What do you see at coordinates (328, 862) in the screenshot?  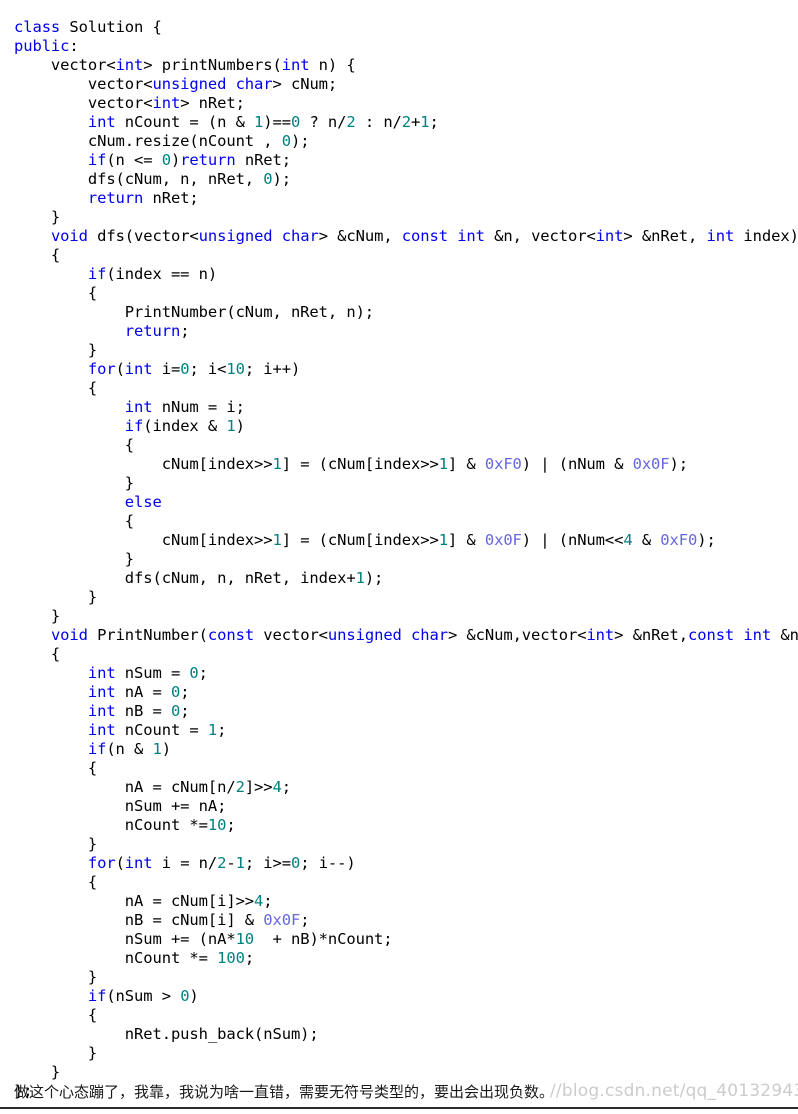 I see `code-token-pl: ; i--)` at bounding box center [328, 862].